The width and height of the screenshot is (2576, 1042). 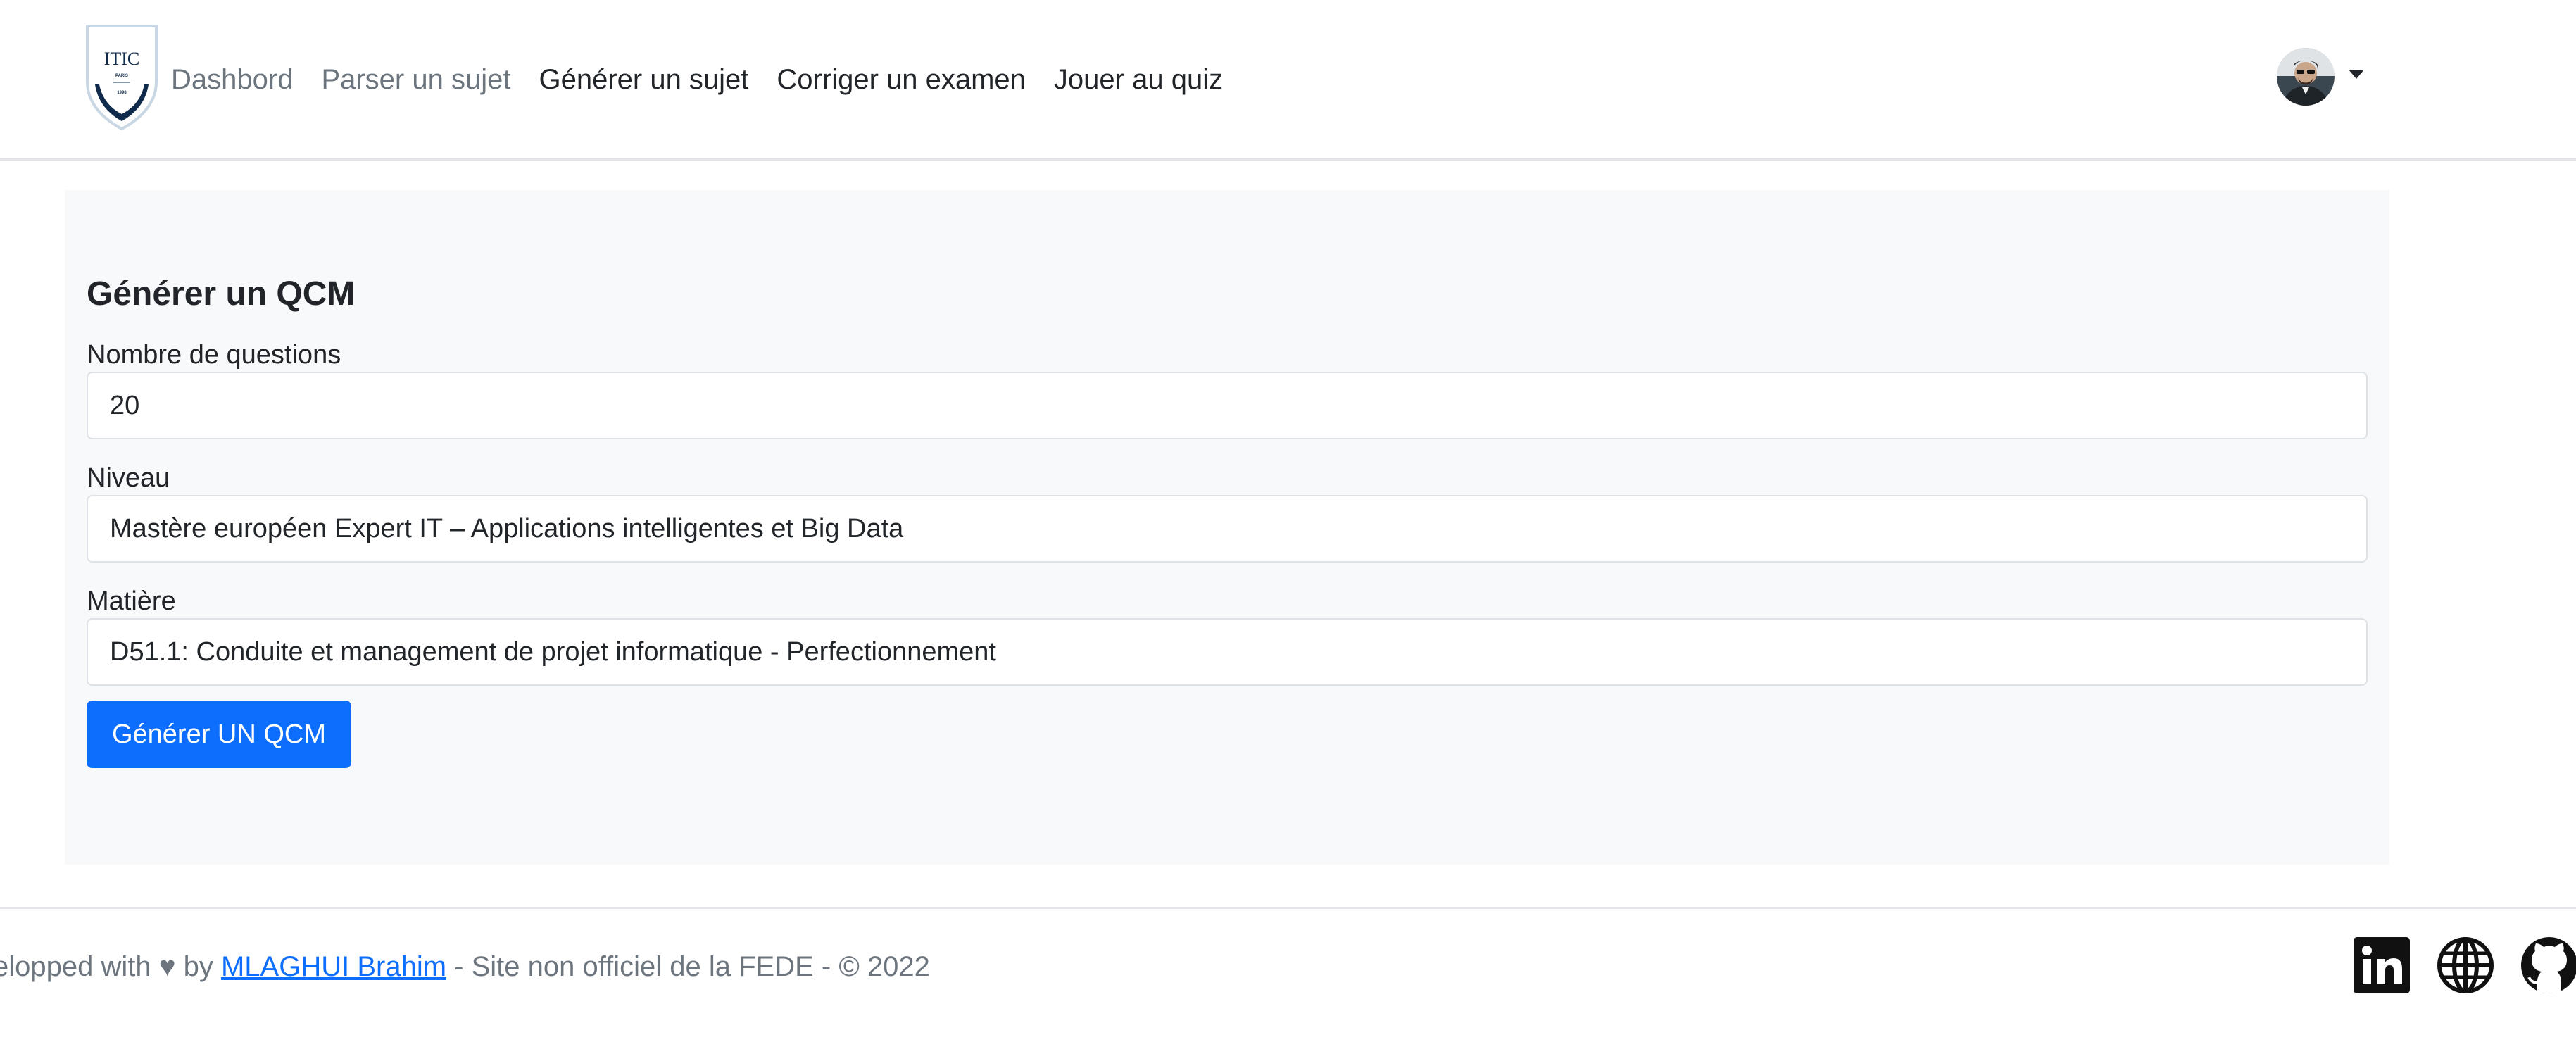 What do you see at coordinates (416, 80) in the screenshot?
I see `nav-link-parser-sujet: Parser un sujet` at bounding box center [416, 80].